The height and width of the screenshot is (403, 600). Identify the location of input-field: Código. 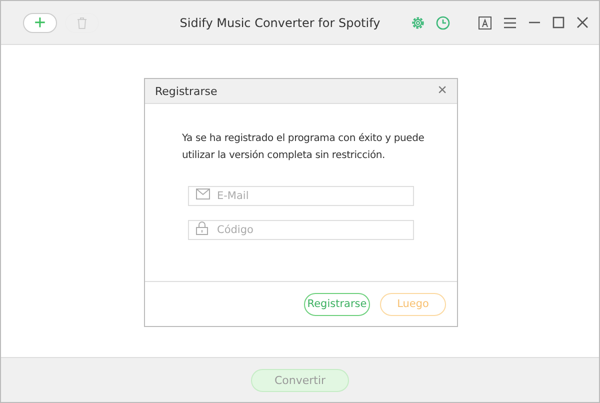
(301, 230).